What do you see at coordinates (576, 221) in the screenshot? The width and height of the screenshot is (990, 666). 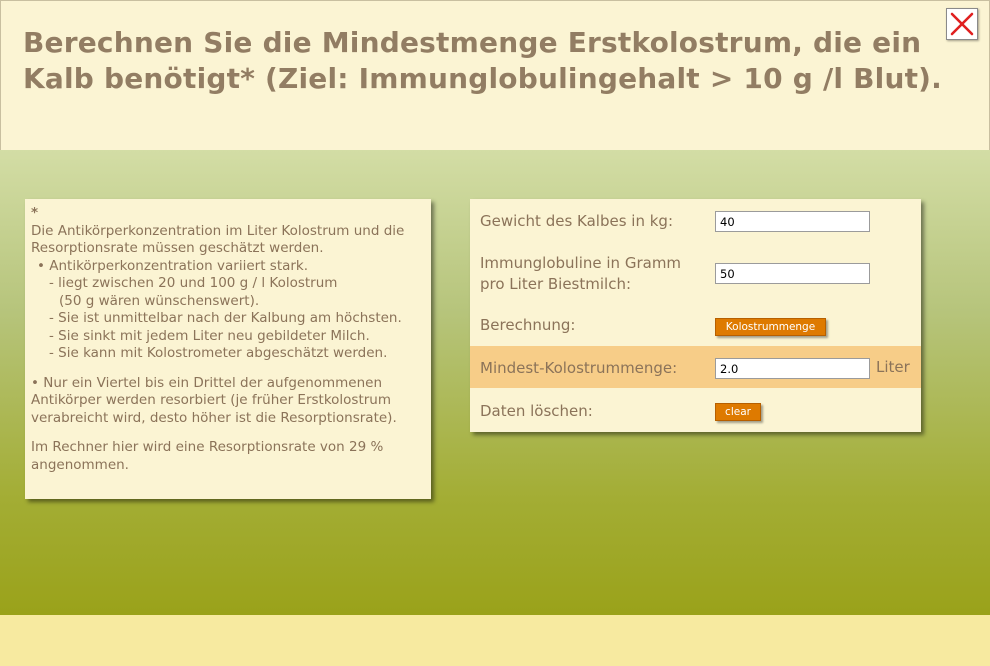 I see `weight-label: Gewicht des Kalbes in kg:` at bounding box center [576, 221].